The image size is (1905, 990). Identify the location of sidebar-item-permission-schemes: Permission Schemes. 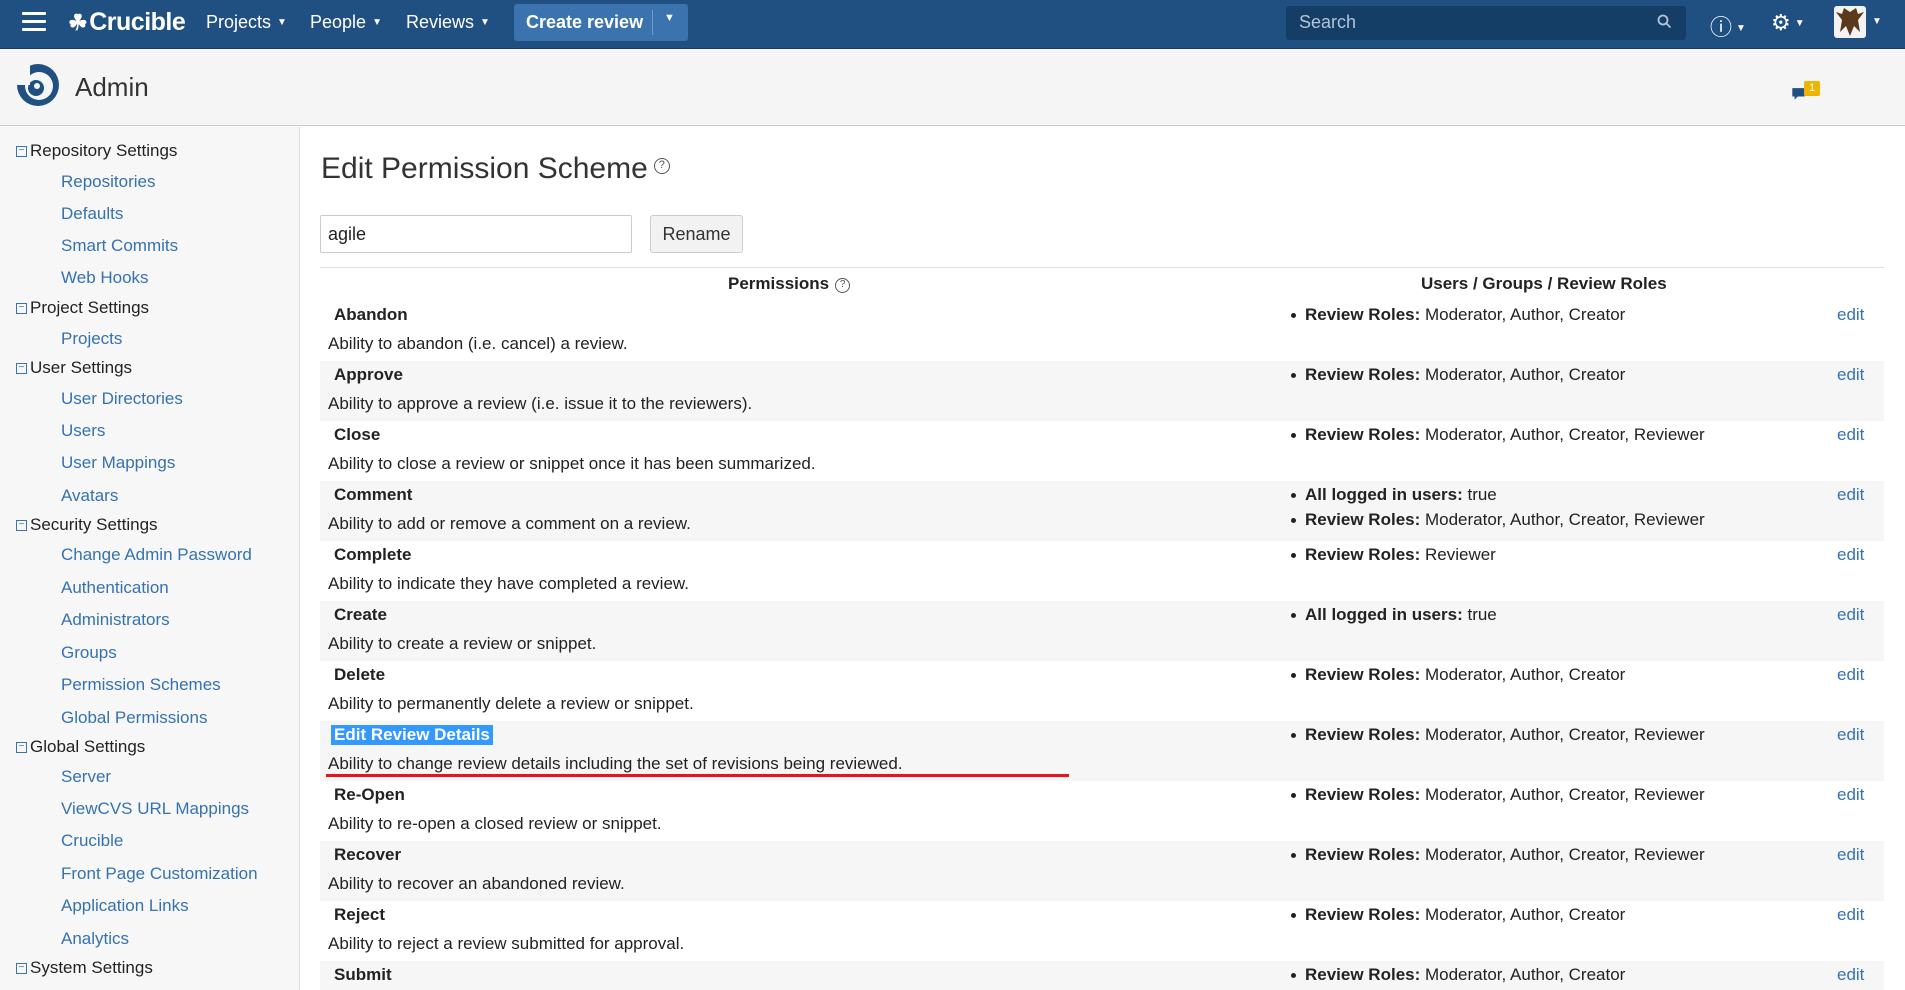
(141, 685).